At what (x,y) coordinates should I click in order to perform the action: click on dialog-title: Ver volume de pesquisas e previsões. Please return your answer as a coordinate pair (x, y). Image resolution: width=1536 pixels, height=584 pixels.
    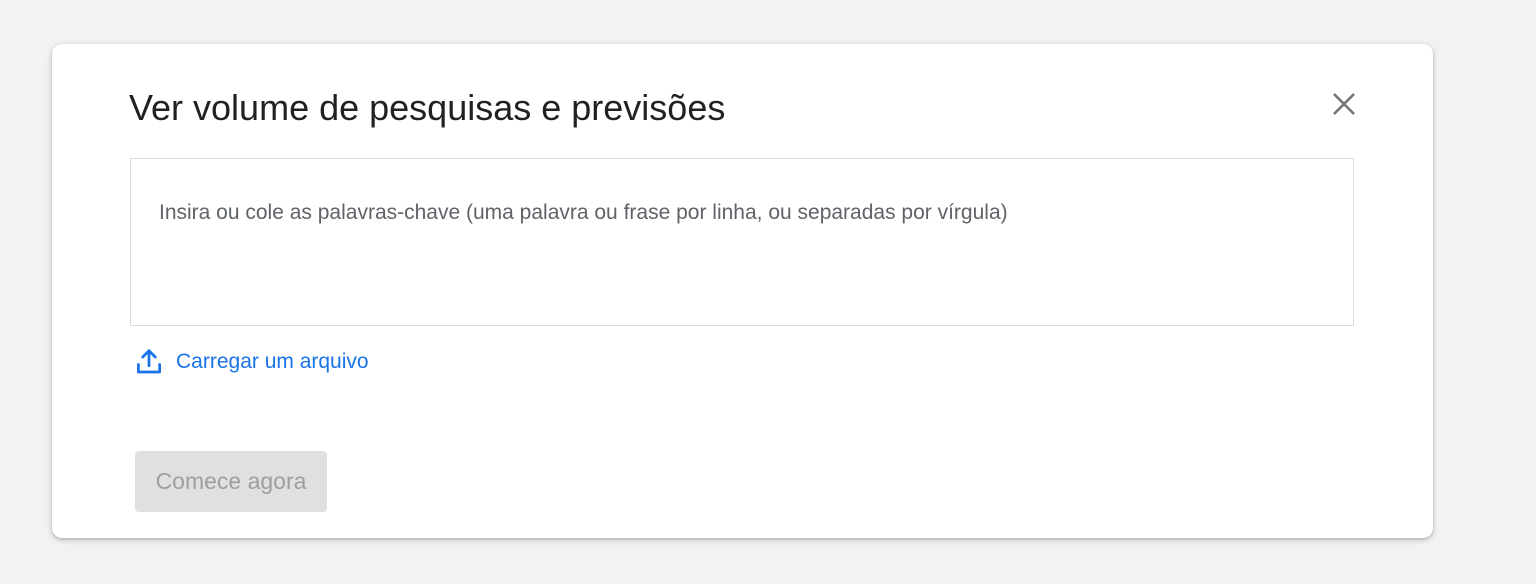
    Looking at the image, I should click on (427, 107).